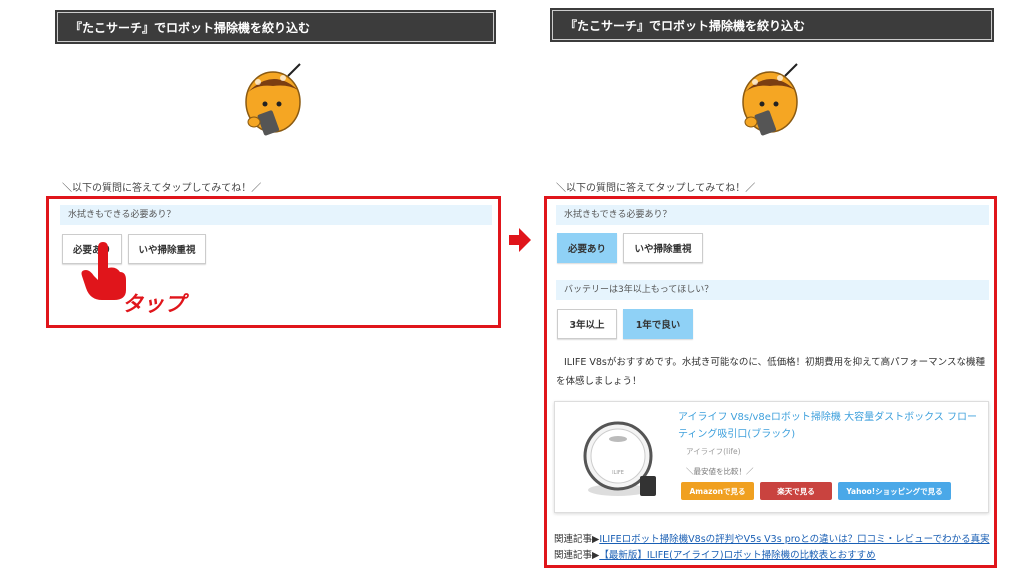 The image size is (1024, 576). I want to click on tap-label: タップ, so click(153, 304).